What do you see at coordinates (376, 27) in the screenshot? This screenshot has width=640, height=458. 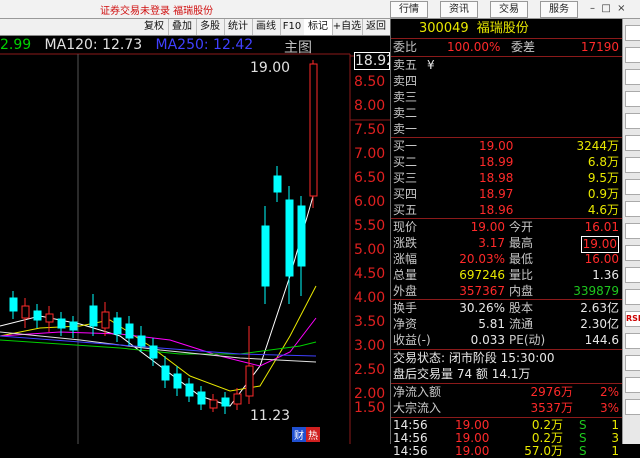 I see `back-button: 返回` at bounding box center [376, 27].